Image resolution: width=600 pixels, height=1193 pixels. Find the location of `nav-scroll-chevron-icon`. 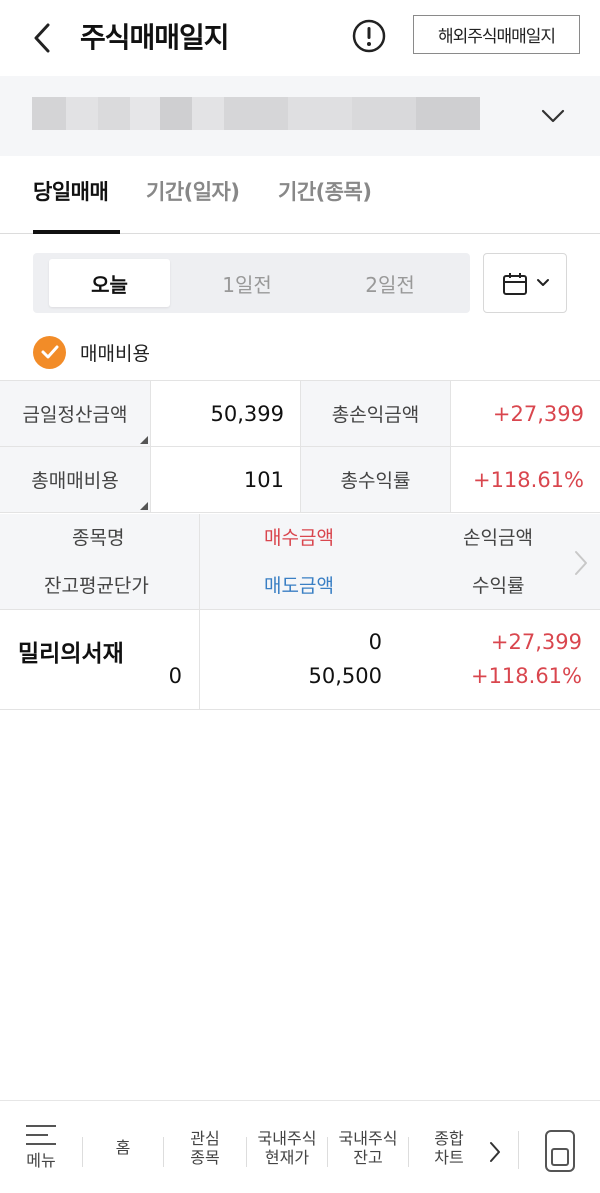

nav-scroll-chevron-icon is located at coordinates (495, 1152).